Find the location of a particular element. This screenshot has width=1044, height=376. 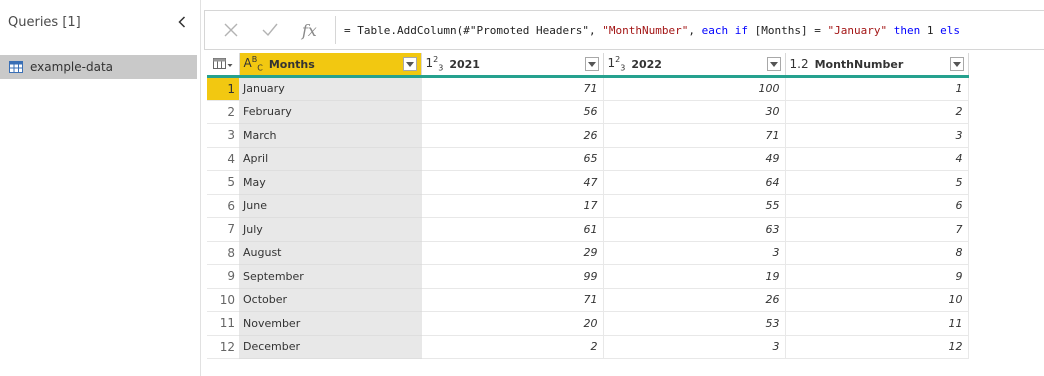

cell-monthnumber: 8 is located at coordinates (877, 253).